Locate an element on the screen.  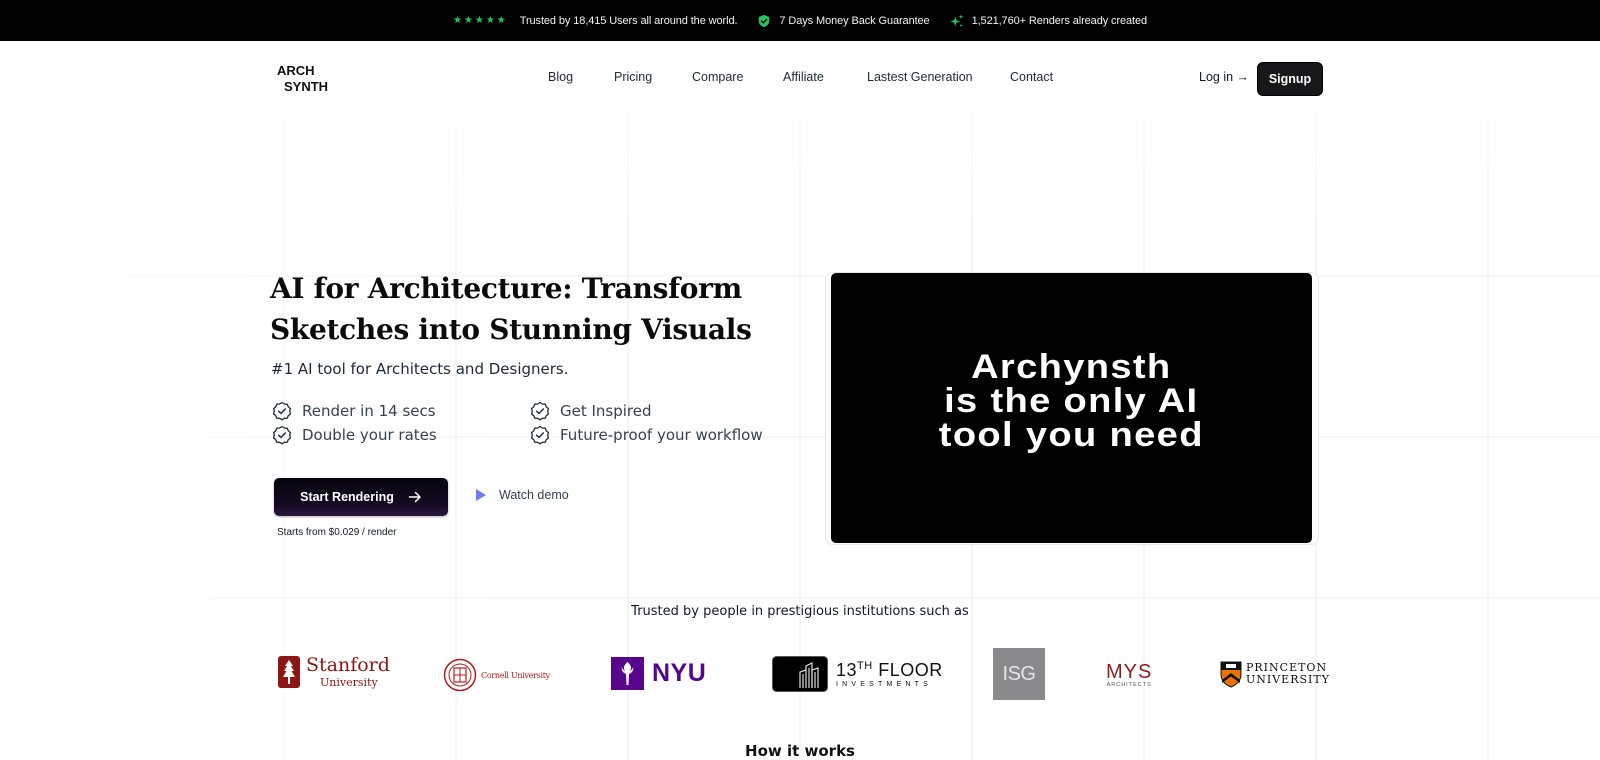
feature-label: Future-proof your workflow is located at coordinates (661, 435).